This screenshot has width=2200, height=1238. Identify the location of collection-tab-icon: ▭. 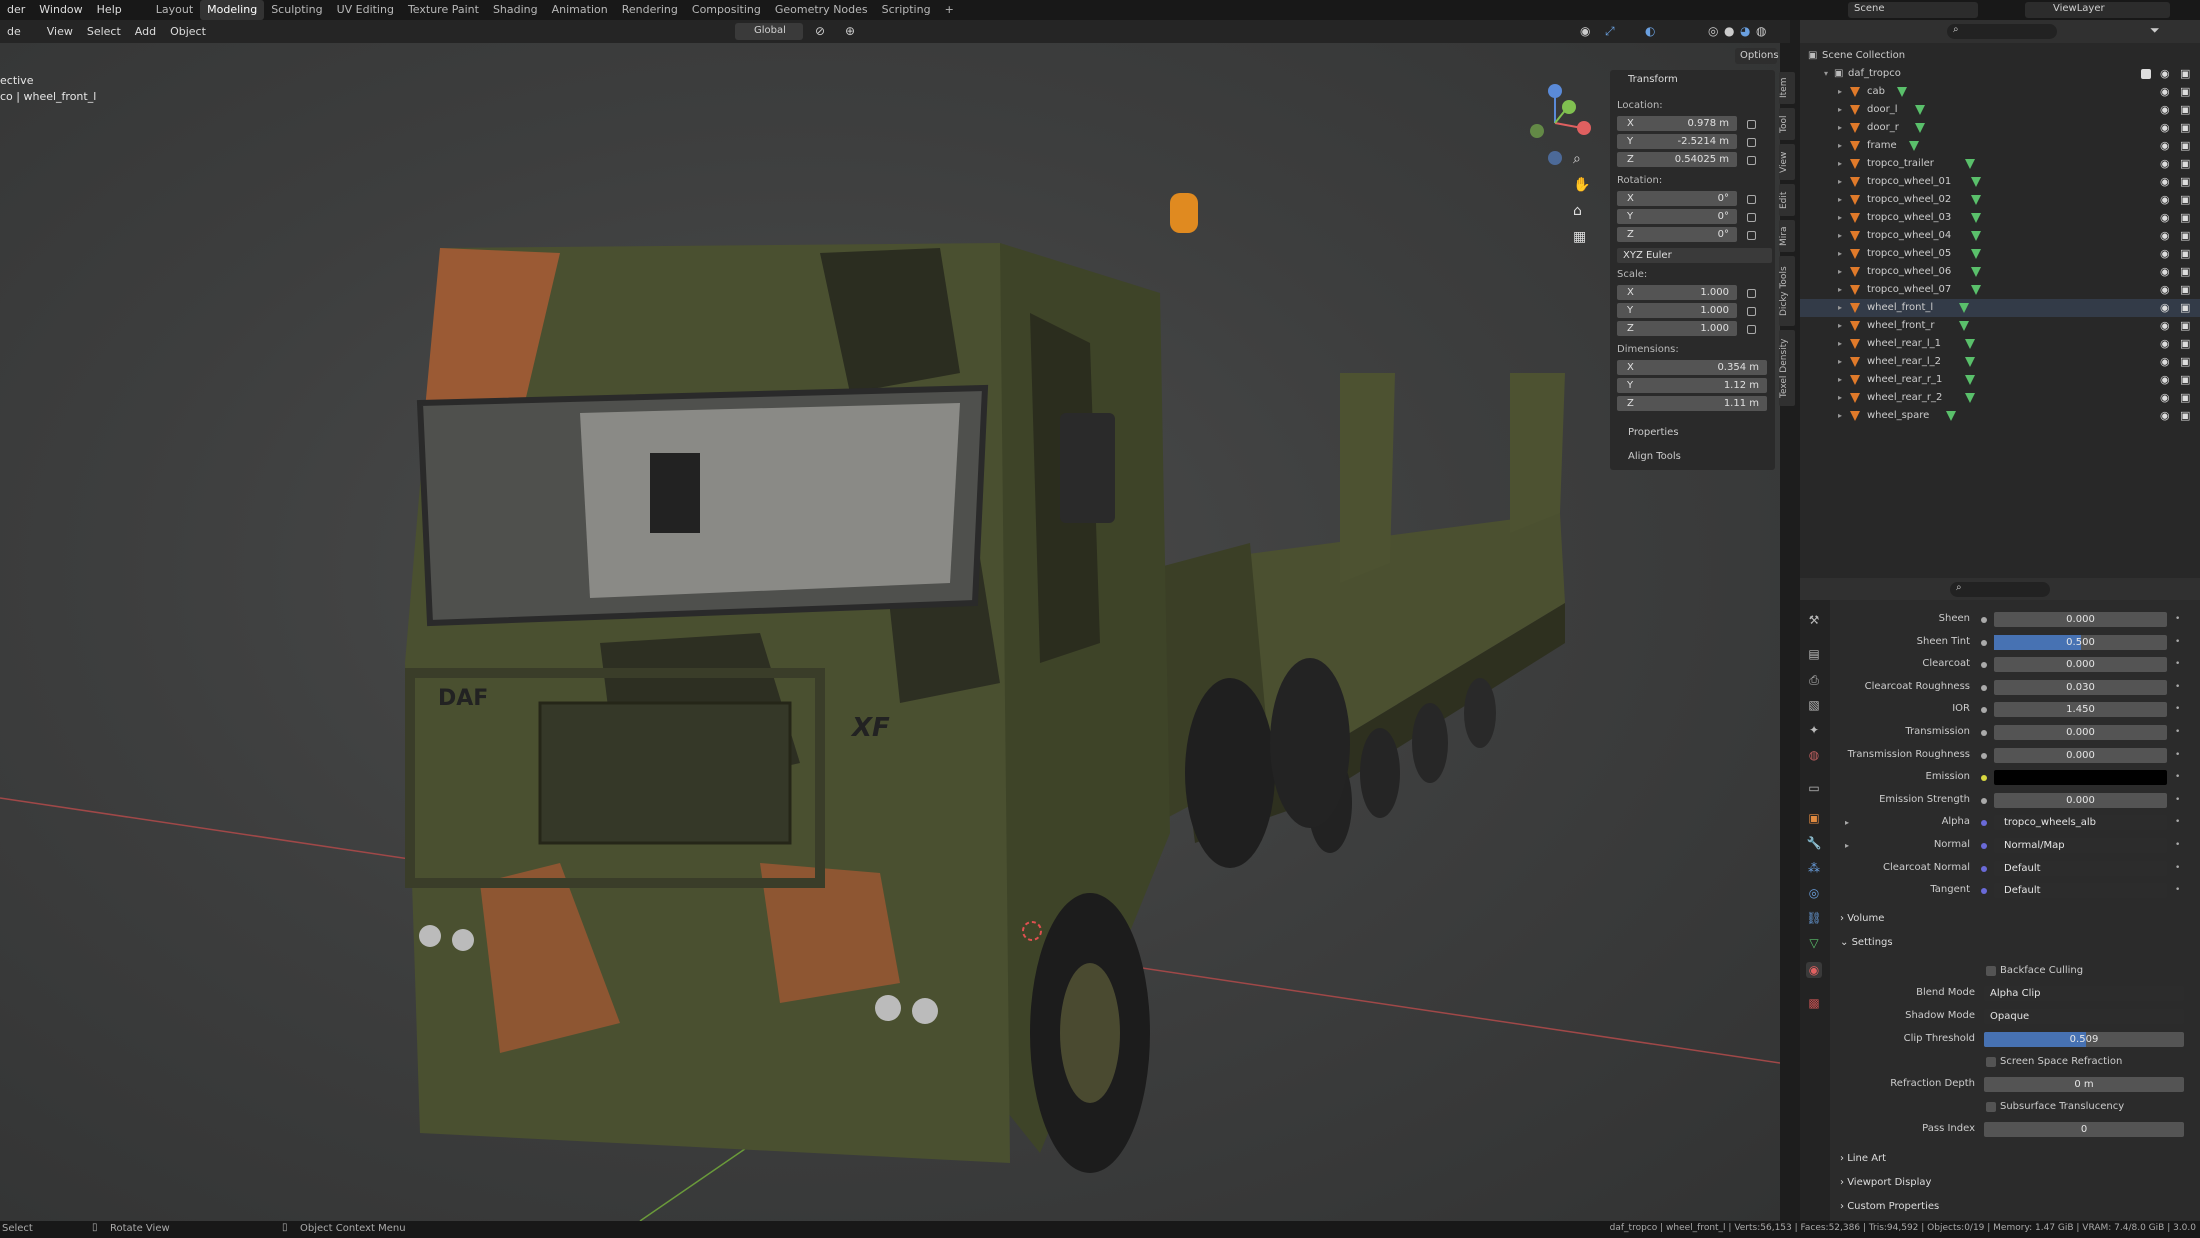
(1814, 788).